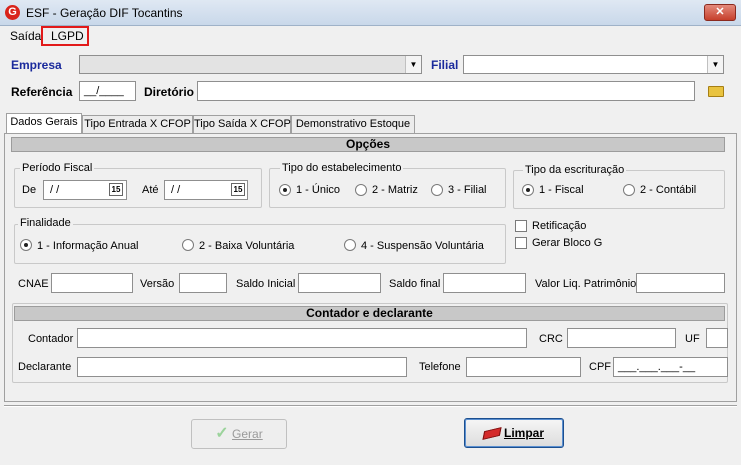 The height and width of the screenshot is (465, 741). Describe the element at coordinates (353, 124) in the screenshot. I see `tab-demonstrativo-estoque: Demonstrativo Estoque` at that location.